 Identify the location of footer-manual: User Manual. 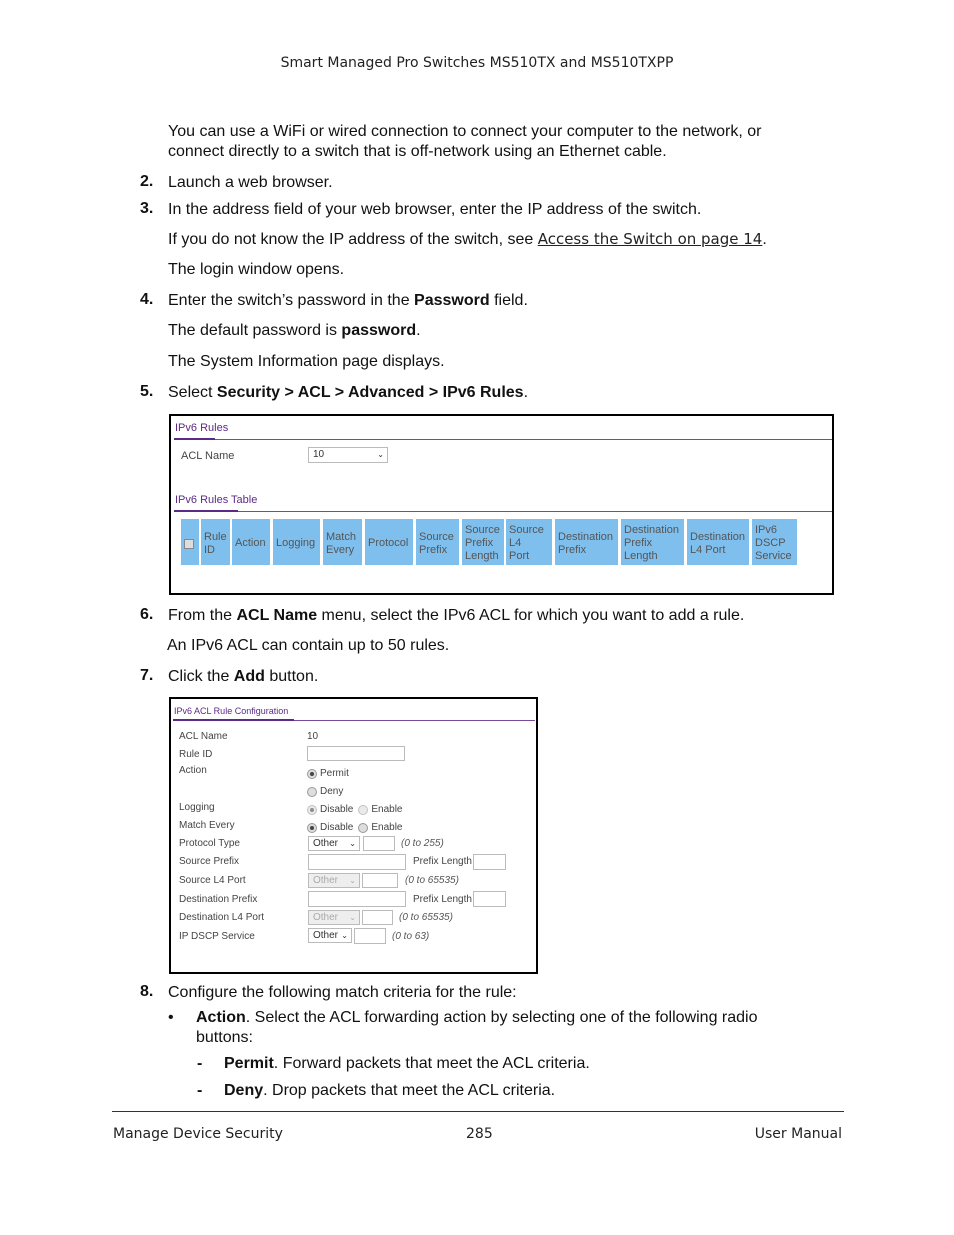
(798, 1134).